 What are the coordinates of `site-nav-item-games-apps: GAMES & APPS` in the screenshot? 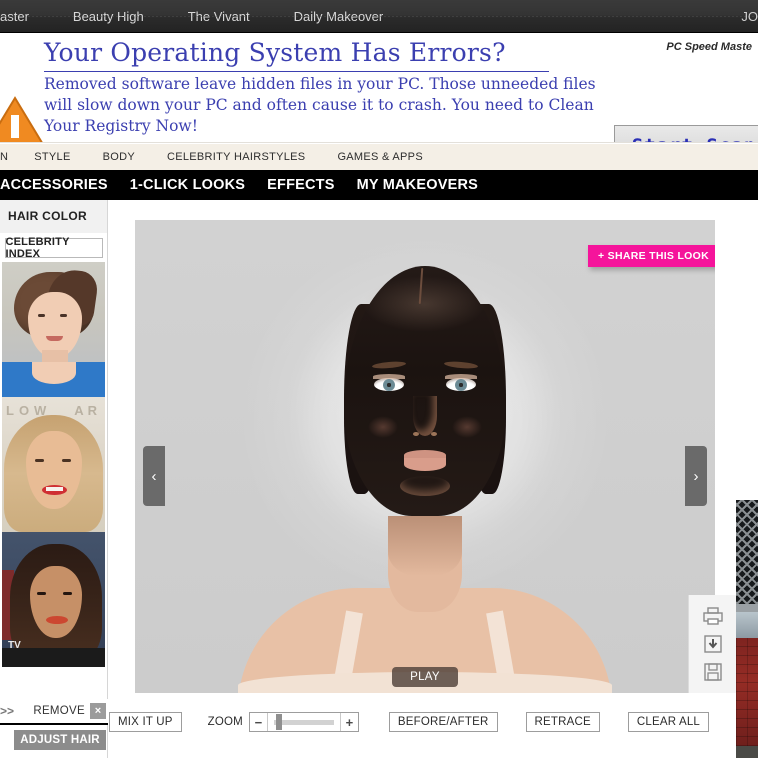 It's located at (380, 157).